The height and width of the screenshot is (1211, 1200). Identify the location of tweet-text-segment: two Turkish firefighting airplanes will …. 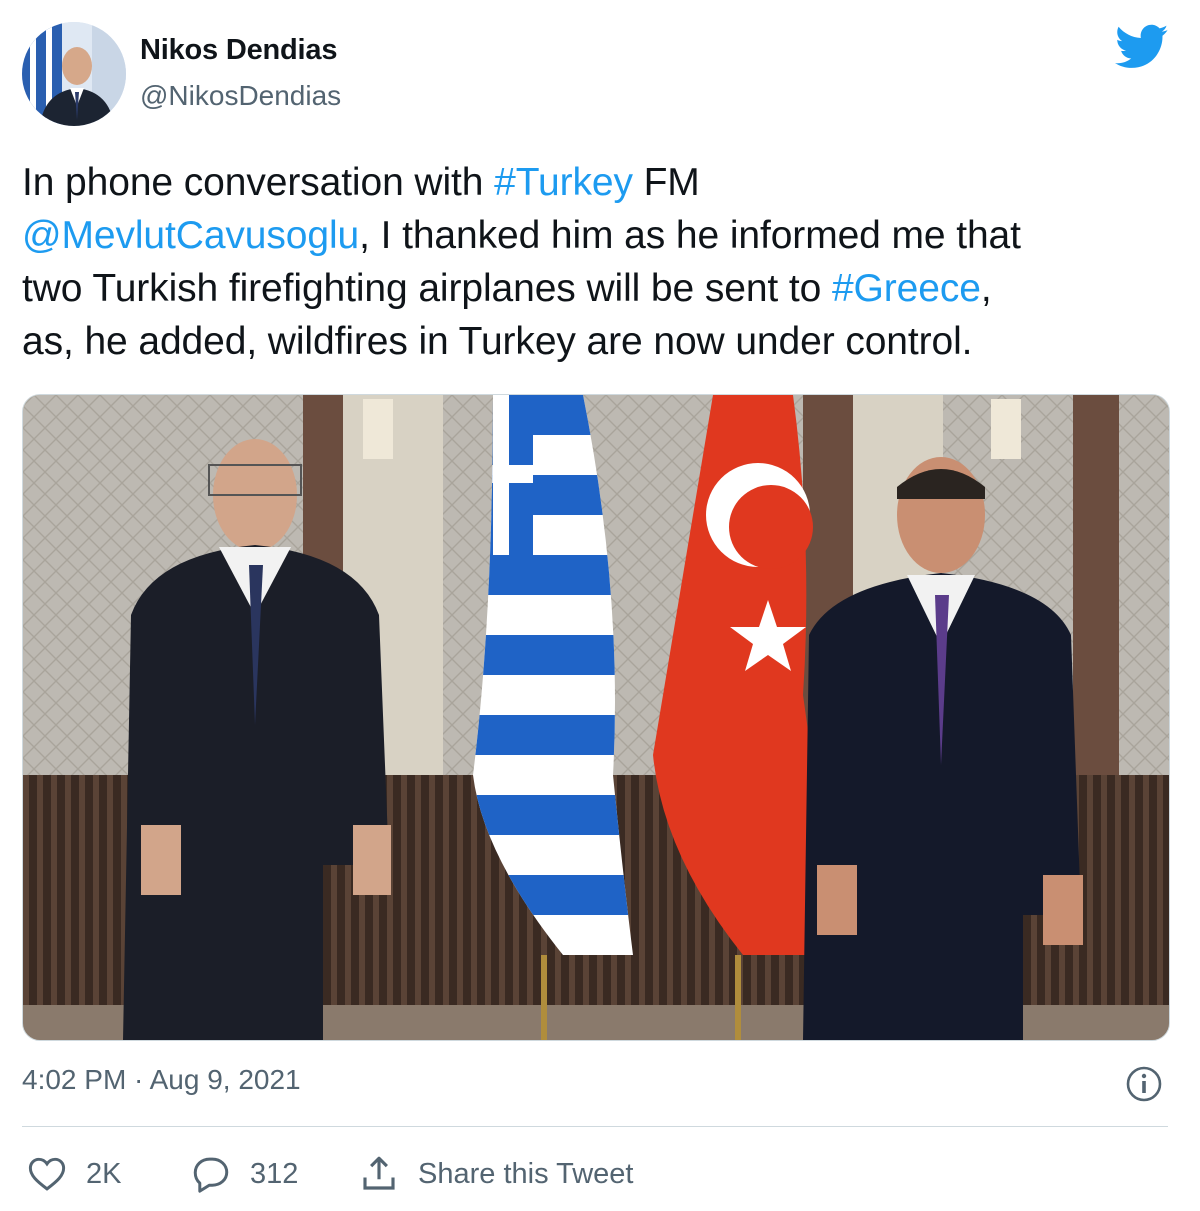
(427, 288).